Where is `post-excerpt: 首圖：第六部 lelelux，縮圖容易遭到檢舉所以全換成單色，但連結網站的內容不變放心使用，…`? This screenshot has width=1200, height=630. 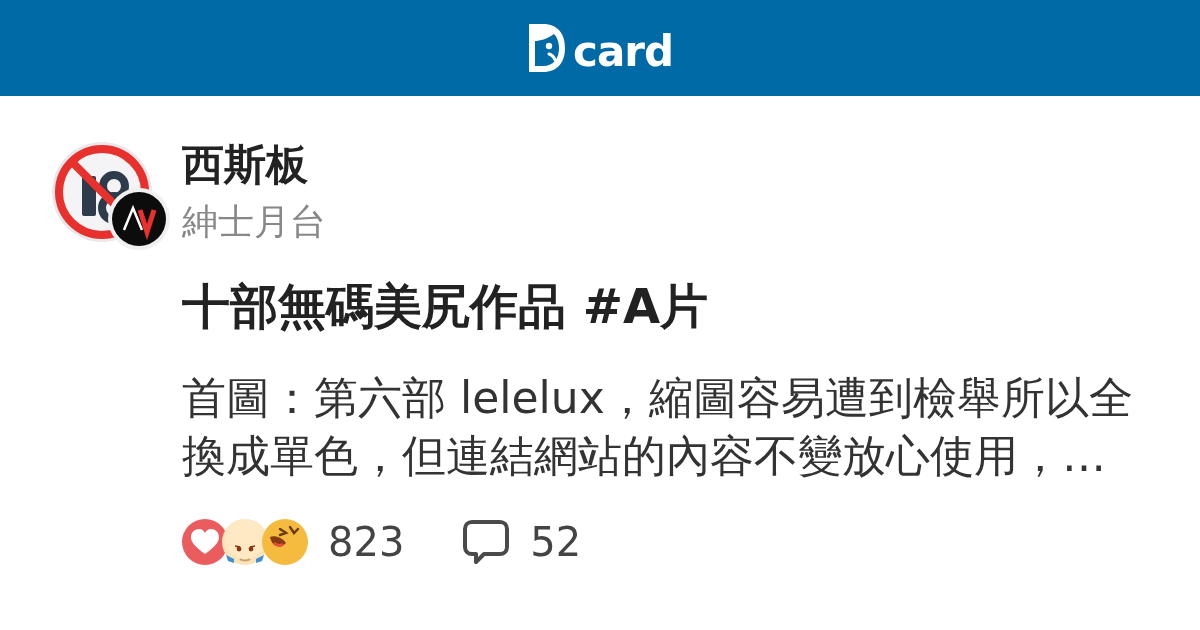 post-excerpt: 首圖：第六部 lelelux，縮圖容易遭到檢舉所以全換成單色，但連結網站的內容不變放心使用，… is located at coordinates (658, 427).